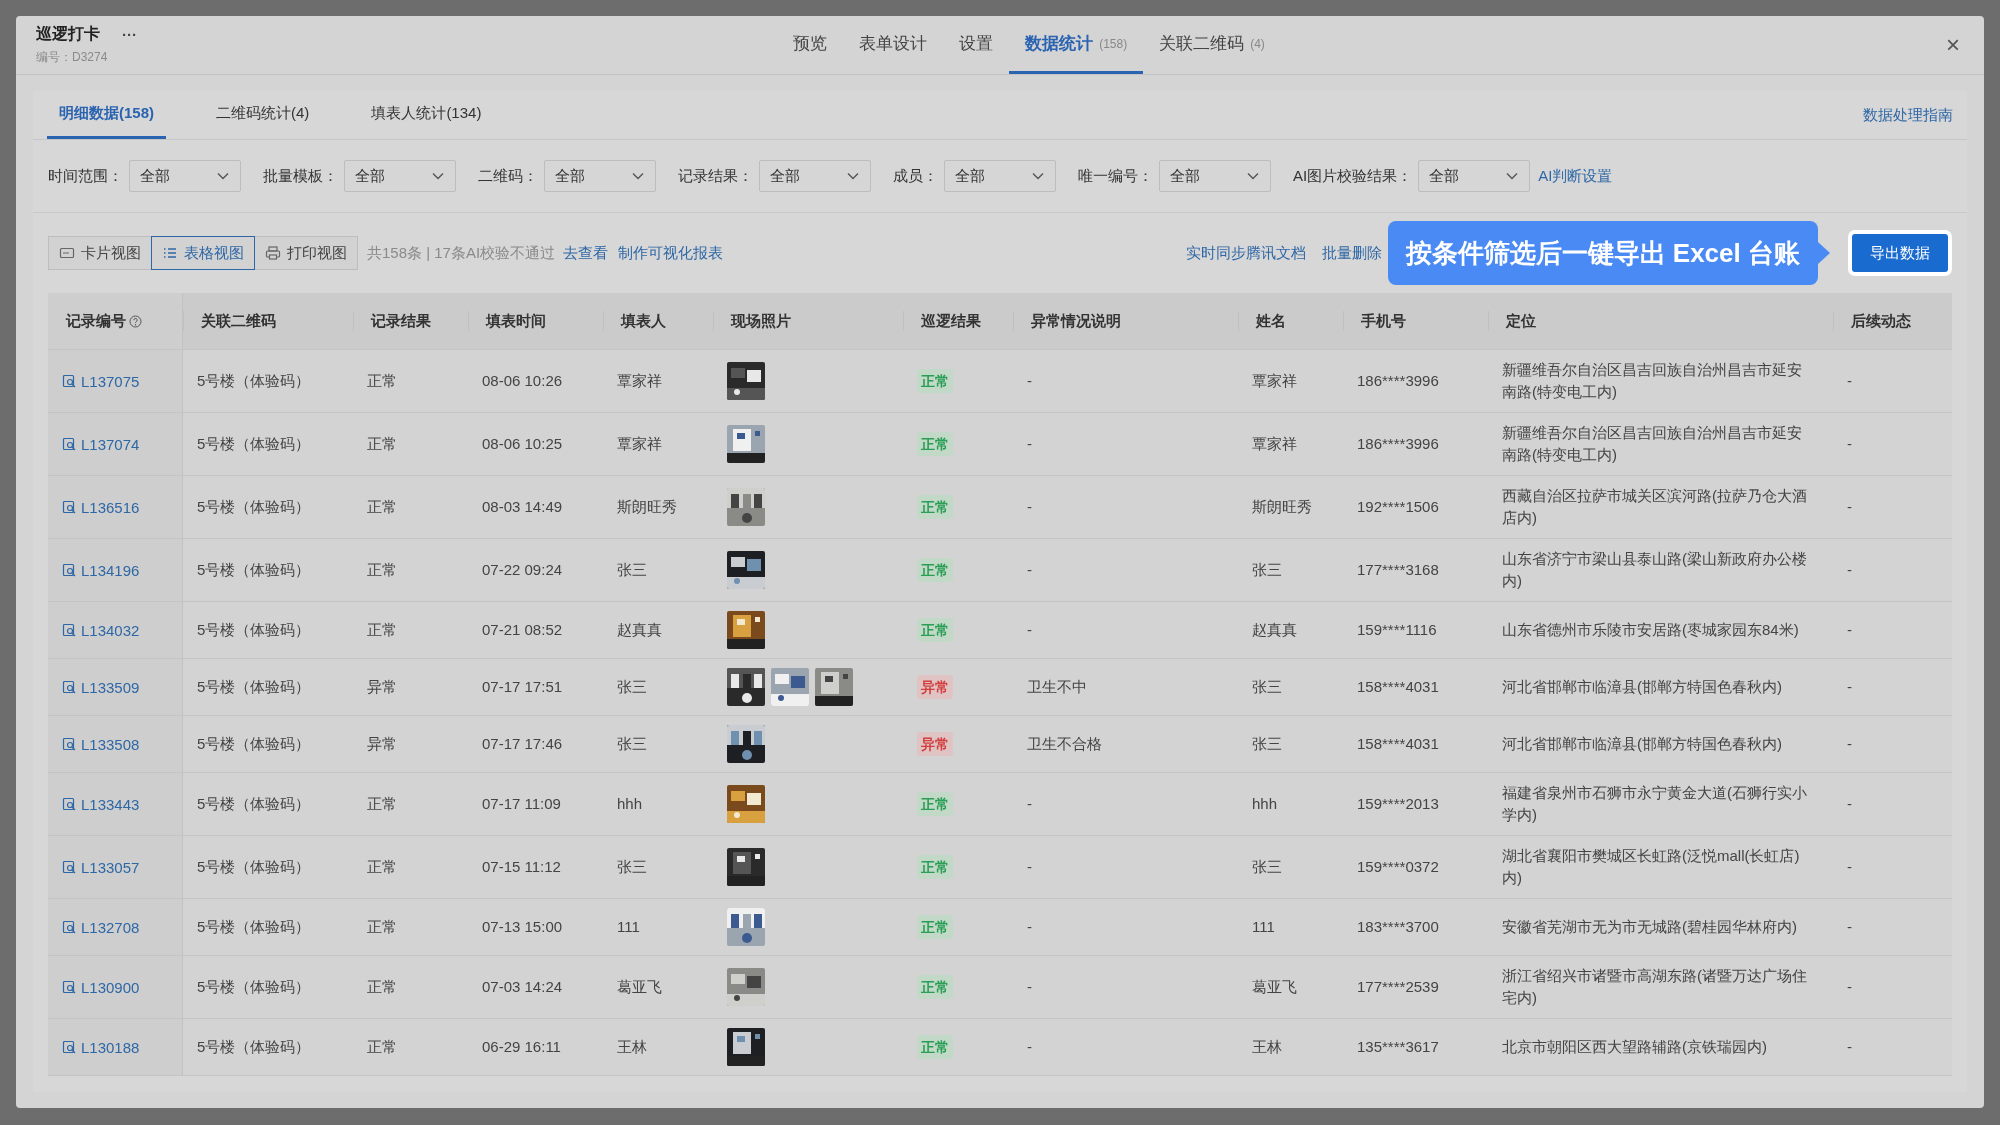 The width and height of the screenshot is (2000, 1125). What do you see at coordinates (628, 927) in the screenshot?
I see `table-cell-text: 111` at bounding box center [628, 927].